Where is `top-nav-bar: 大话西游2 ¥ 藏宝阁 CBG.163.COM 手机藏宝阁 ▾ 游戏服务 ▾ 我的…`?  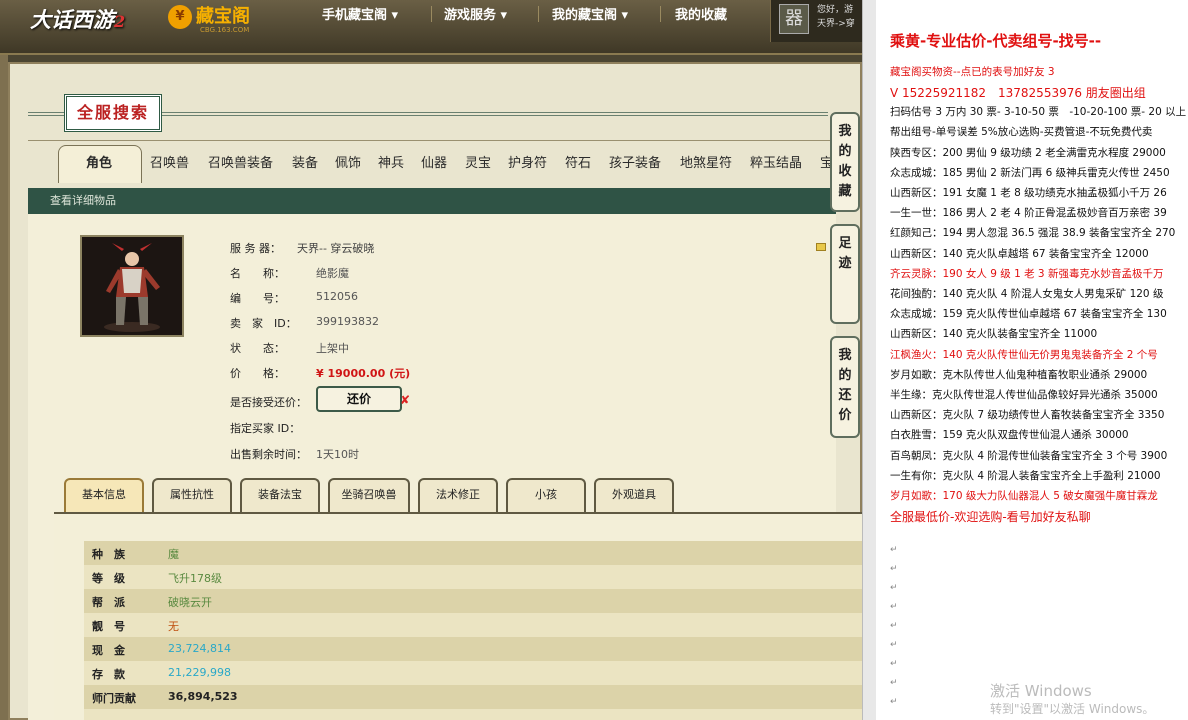 top-nav-bar: 大话西游2 ¥ 藏宝阁 CBG.163.COM 手机藏宝阁 ▾ 游戏服务 ▾ 我的… is located at coordinates (431, 27).